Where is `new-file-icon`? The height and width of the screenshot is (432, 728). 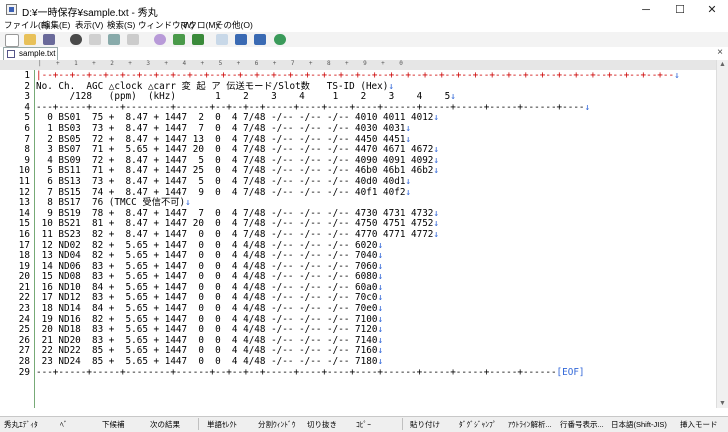
new-file-icon is located at coordinates (12, 40).